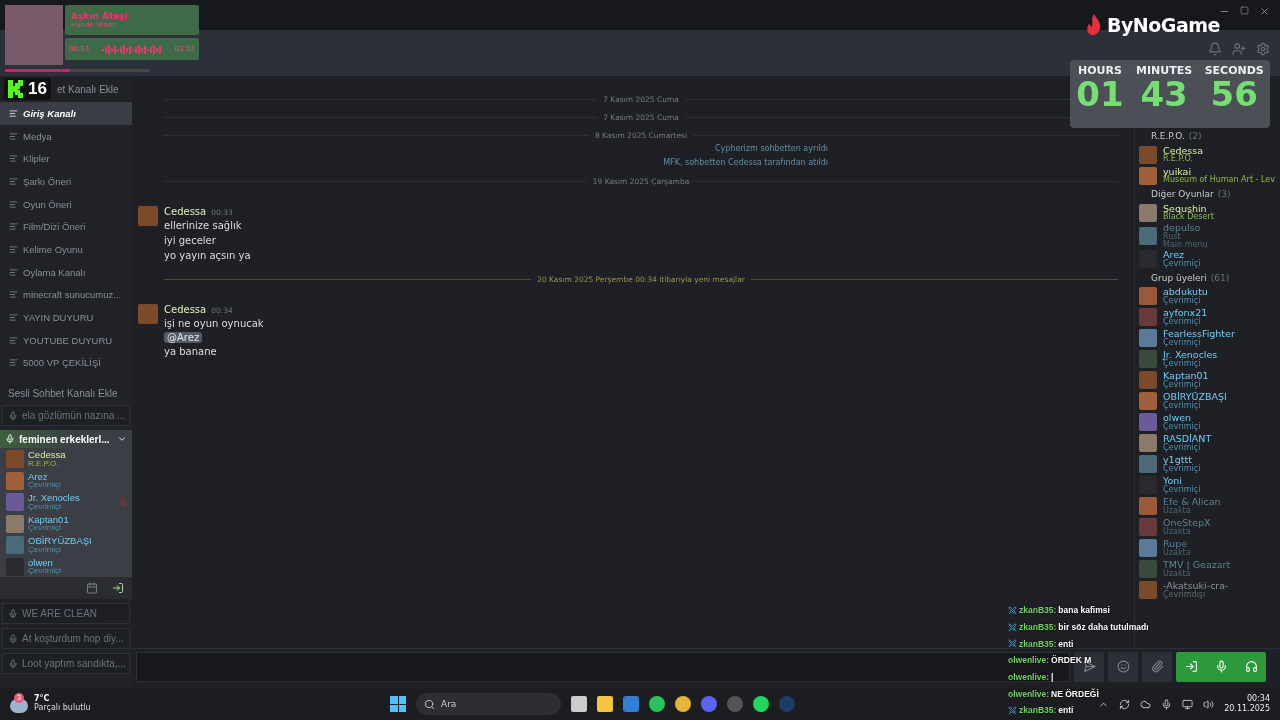 This screenshot has width=1280, height=720. I want to click on weather-description: Parçalı bulutlu, so click(62, 708).